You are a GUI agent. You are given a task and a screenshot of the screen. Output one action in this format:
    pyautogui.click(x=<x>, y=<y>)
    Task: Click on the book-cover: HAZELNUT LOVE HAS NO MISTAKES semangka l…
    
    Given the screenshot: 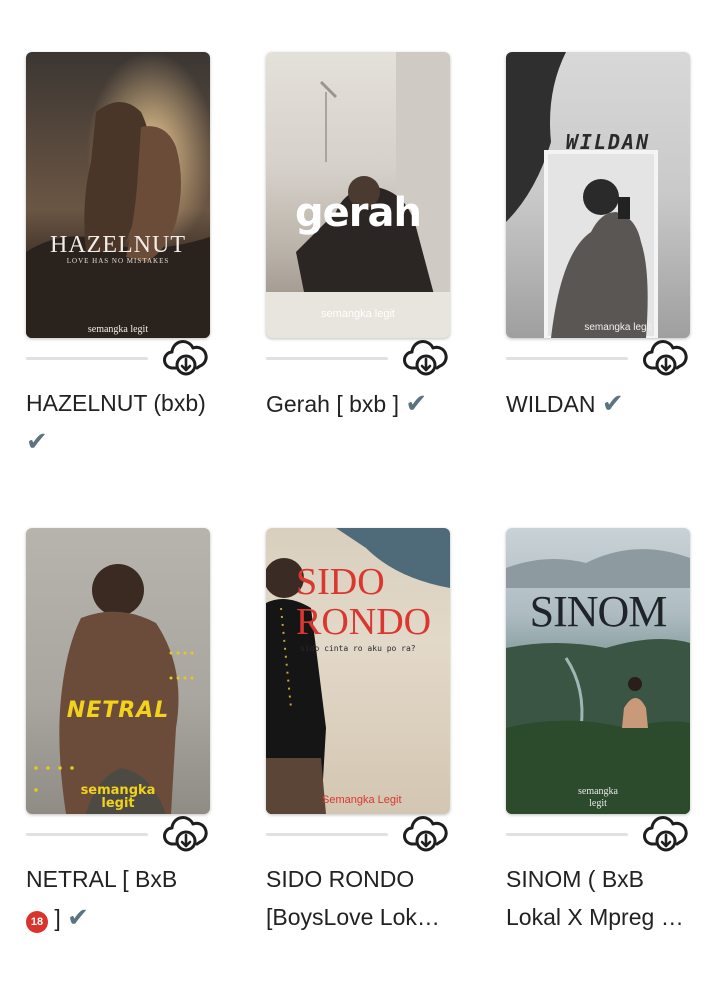 What is the action you would take?
    pyautogui.click(x=118, y=195)
    